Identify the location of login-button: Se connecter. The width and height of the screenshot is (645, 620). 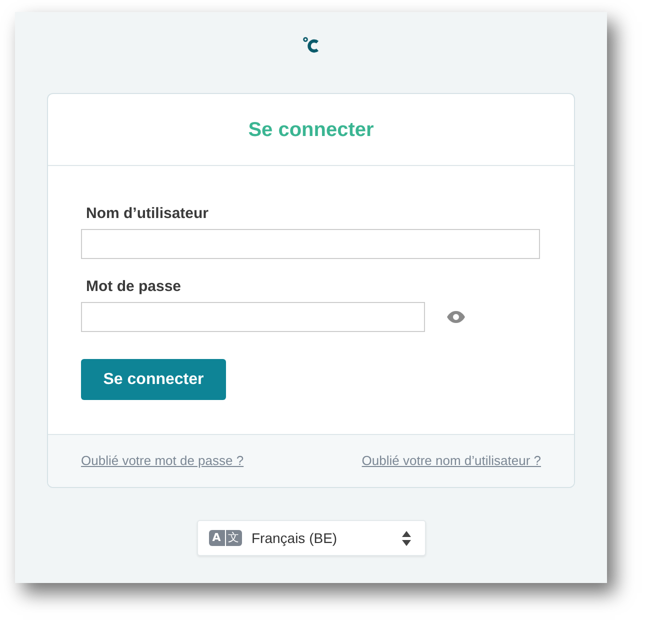
(153, 379).